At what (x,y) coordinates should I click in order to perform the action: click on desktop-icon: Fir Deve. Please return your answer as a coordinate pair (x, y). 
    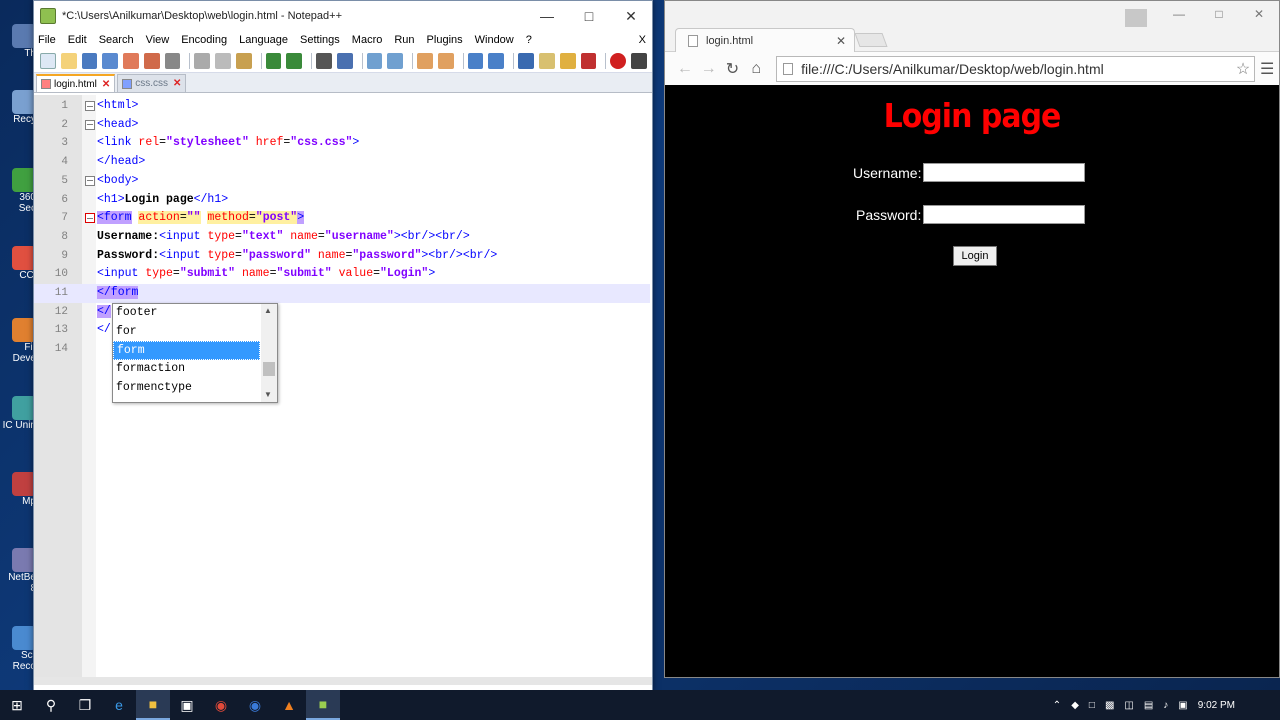
    Looking at the image, I should click on (18, 341).